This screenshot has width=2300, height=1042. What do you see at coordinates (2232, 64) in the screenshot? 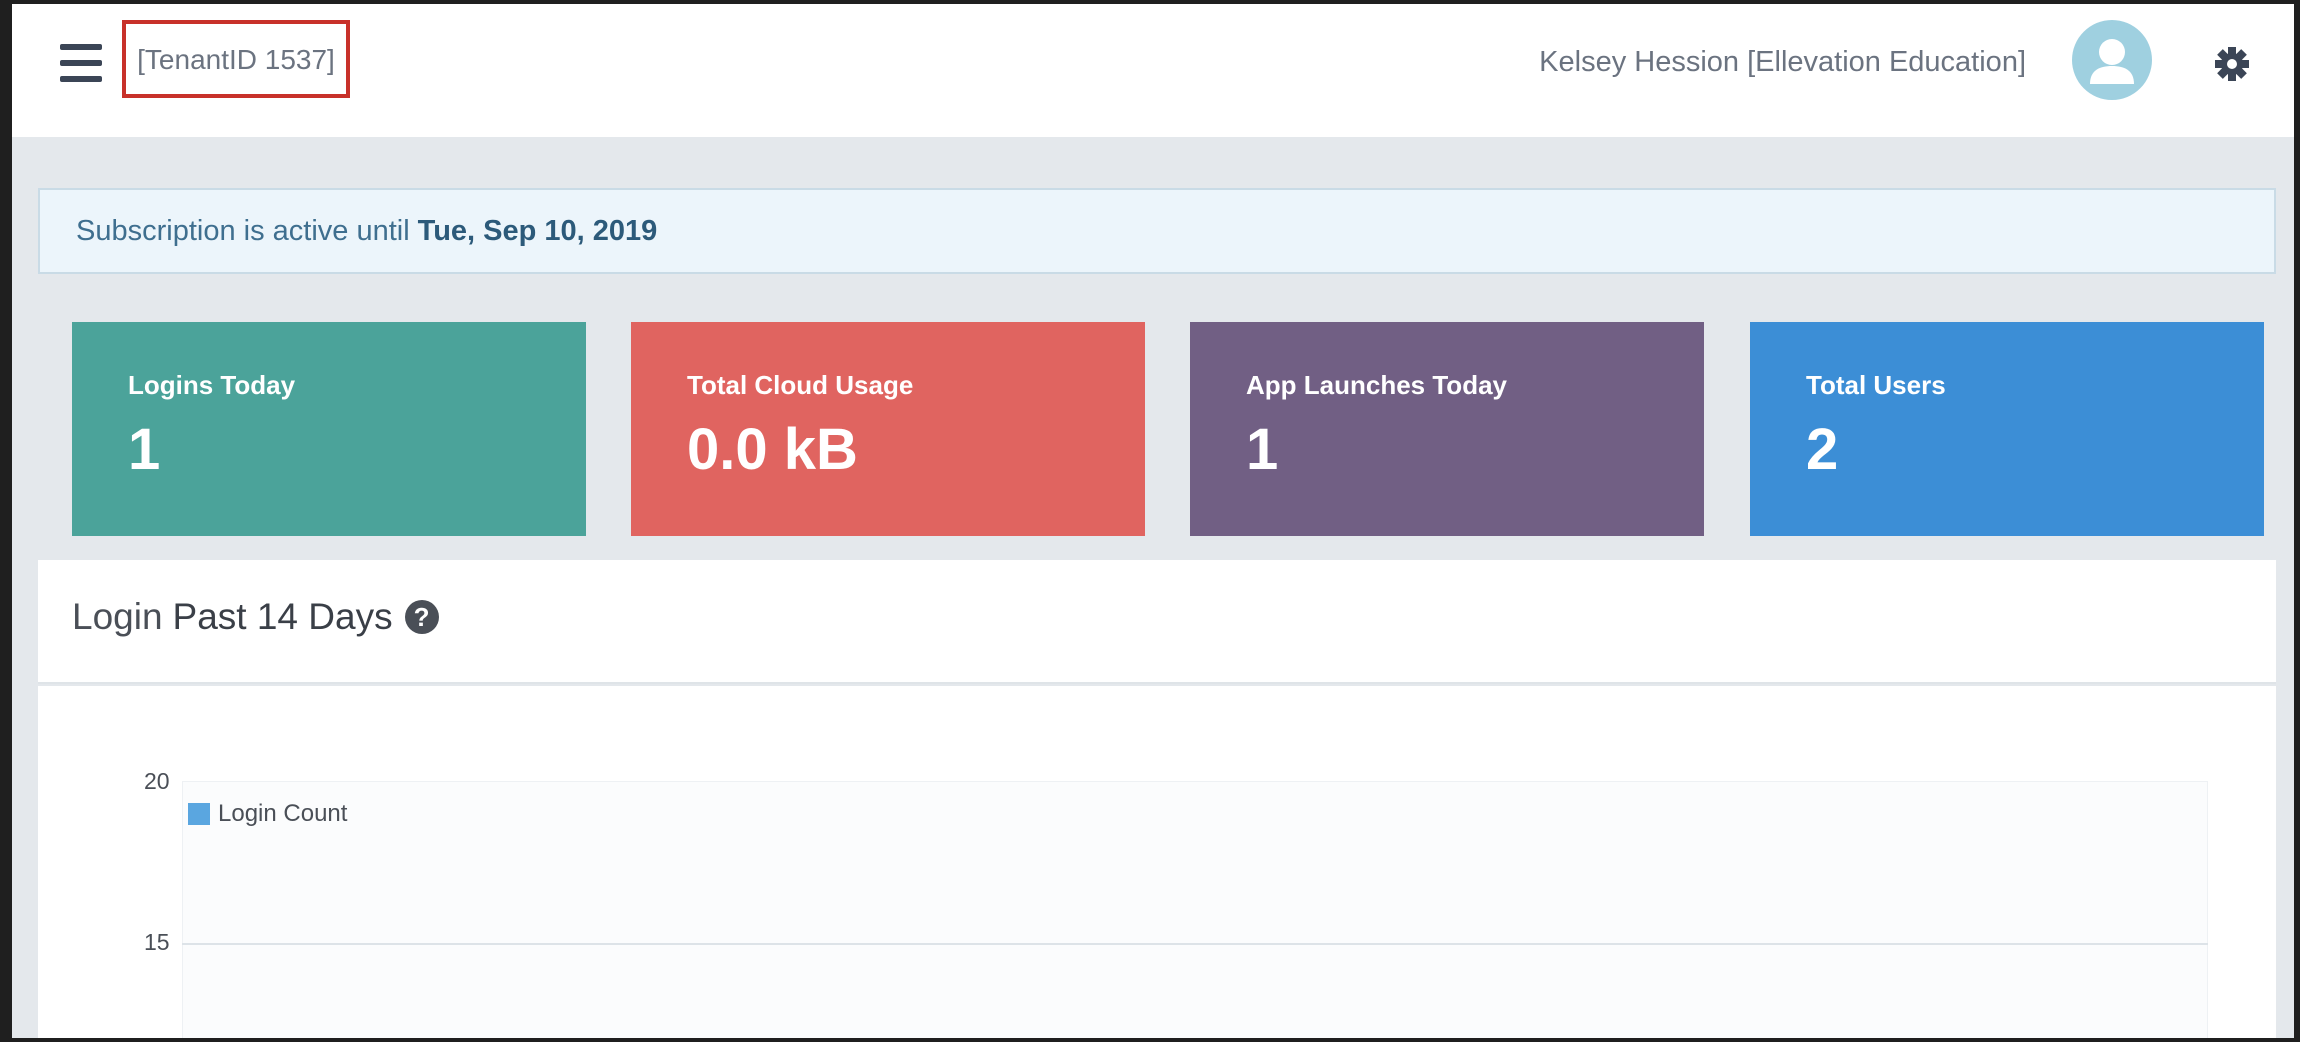
I see `gear-icon` at bounding box center [2232, 64].